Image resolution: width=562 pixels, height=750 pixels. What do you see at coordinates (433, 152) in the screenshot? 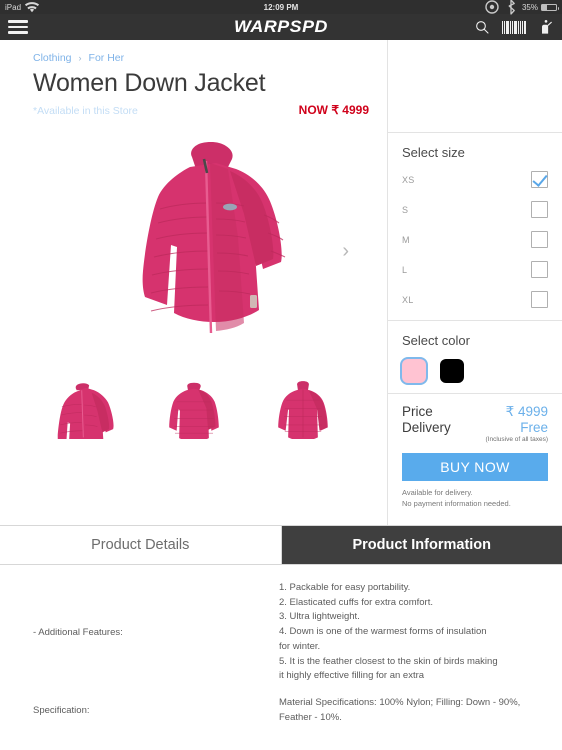
I see `size-selector-heading: Select size` at bounding box center [433, 152].